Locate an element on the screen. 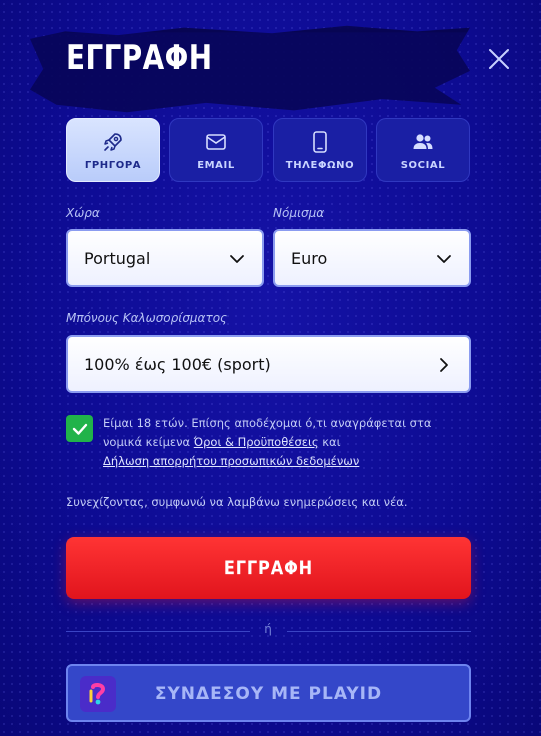 This screenshot has height=736, width=541. terms-checkbox is located at coordinates (79, 428).